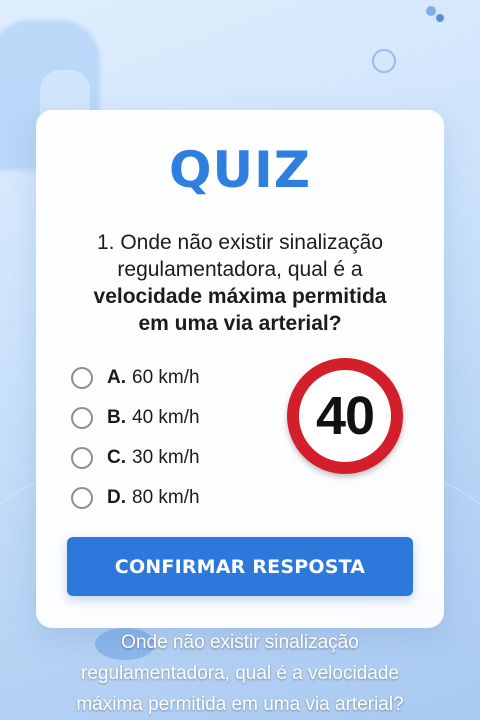  What do you see at coordinates (240, 642) in the screenshot?
I see `caption-line: Onde não existir sinalização` at bounding box center [240, 642].